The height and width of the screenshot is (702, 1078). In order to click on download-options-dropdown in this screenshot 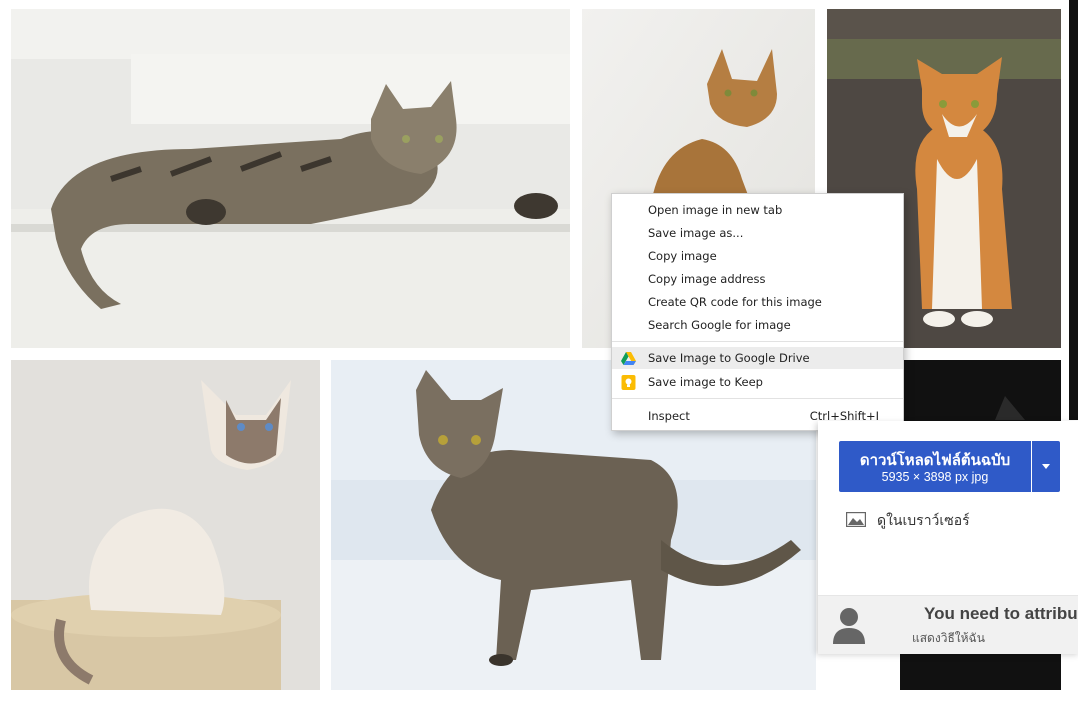, I will do `click(1046, 466)`.